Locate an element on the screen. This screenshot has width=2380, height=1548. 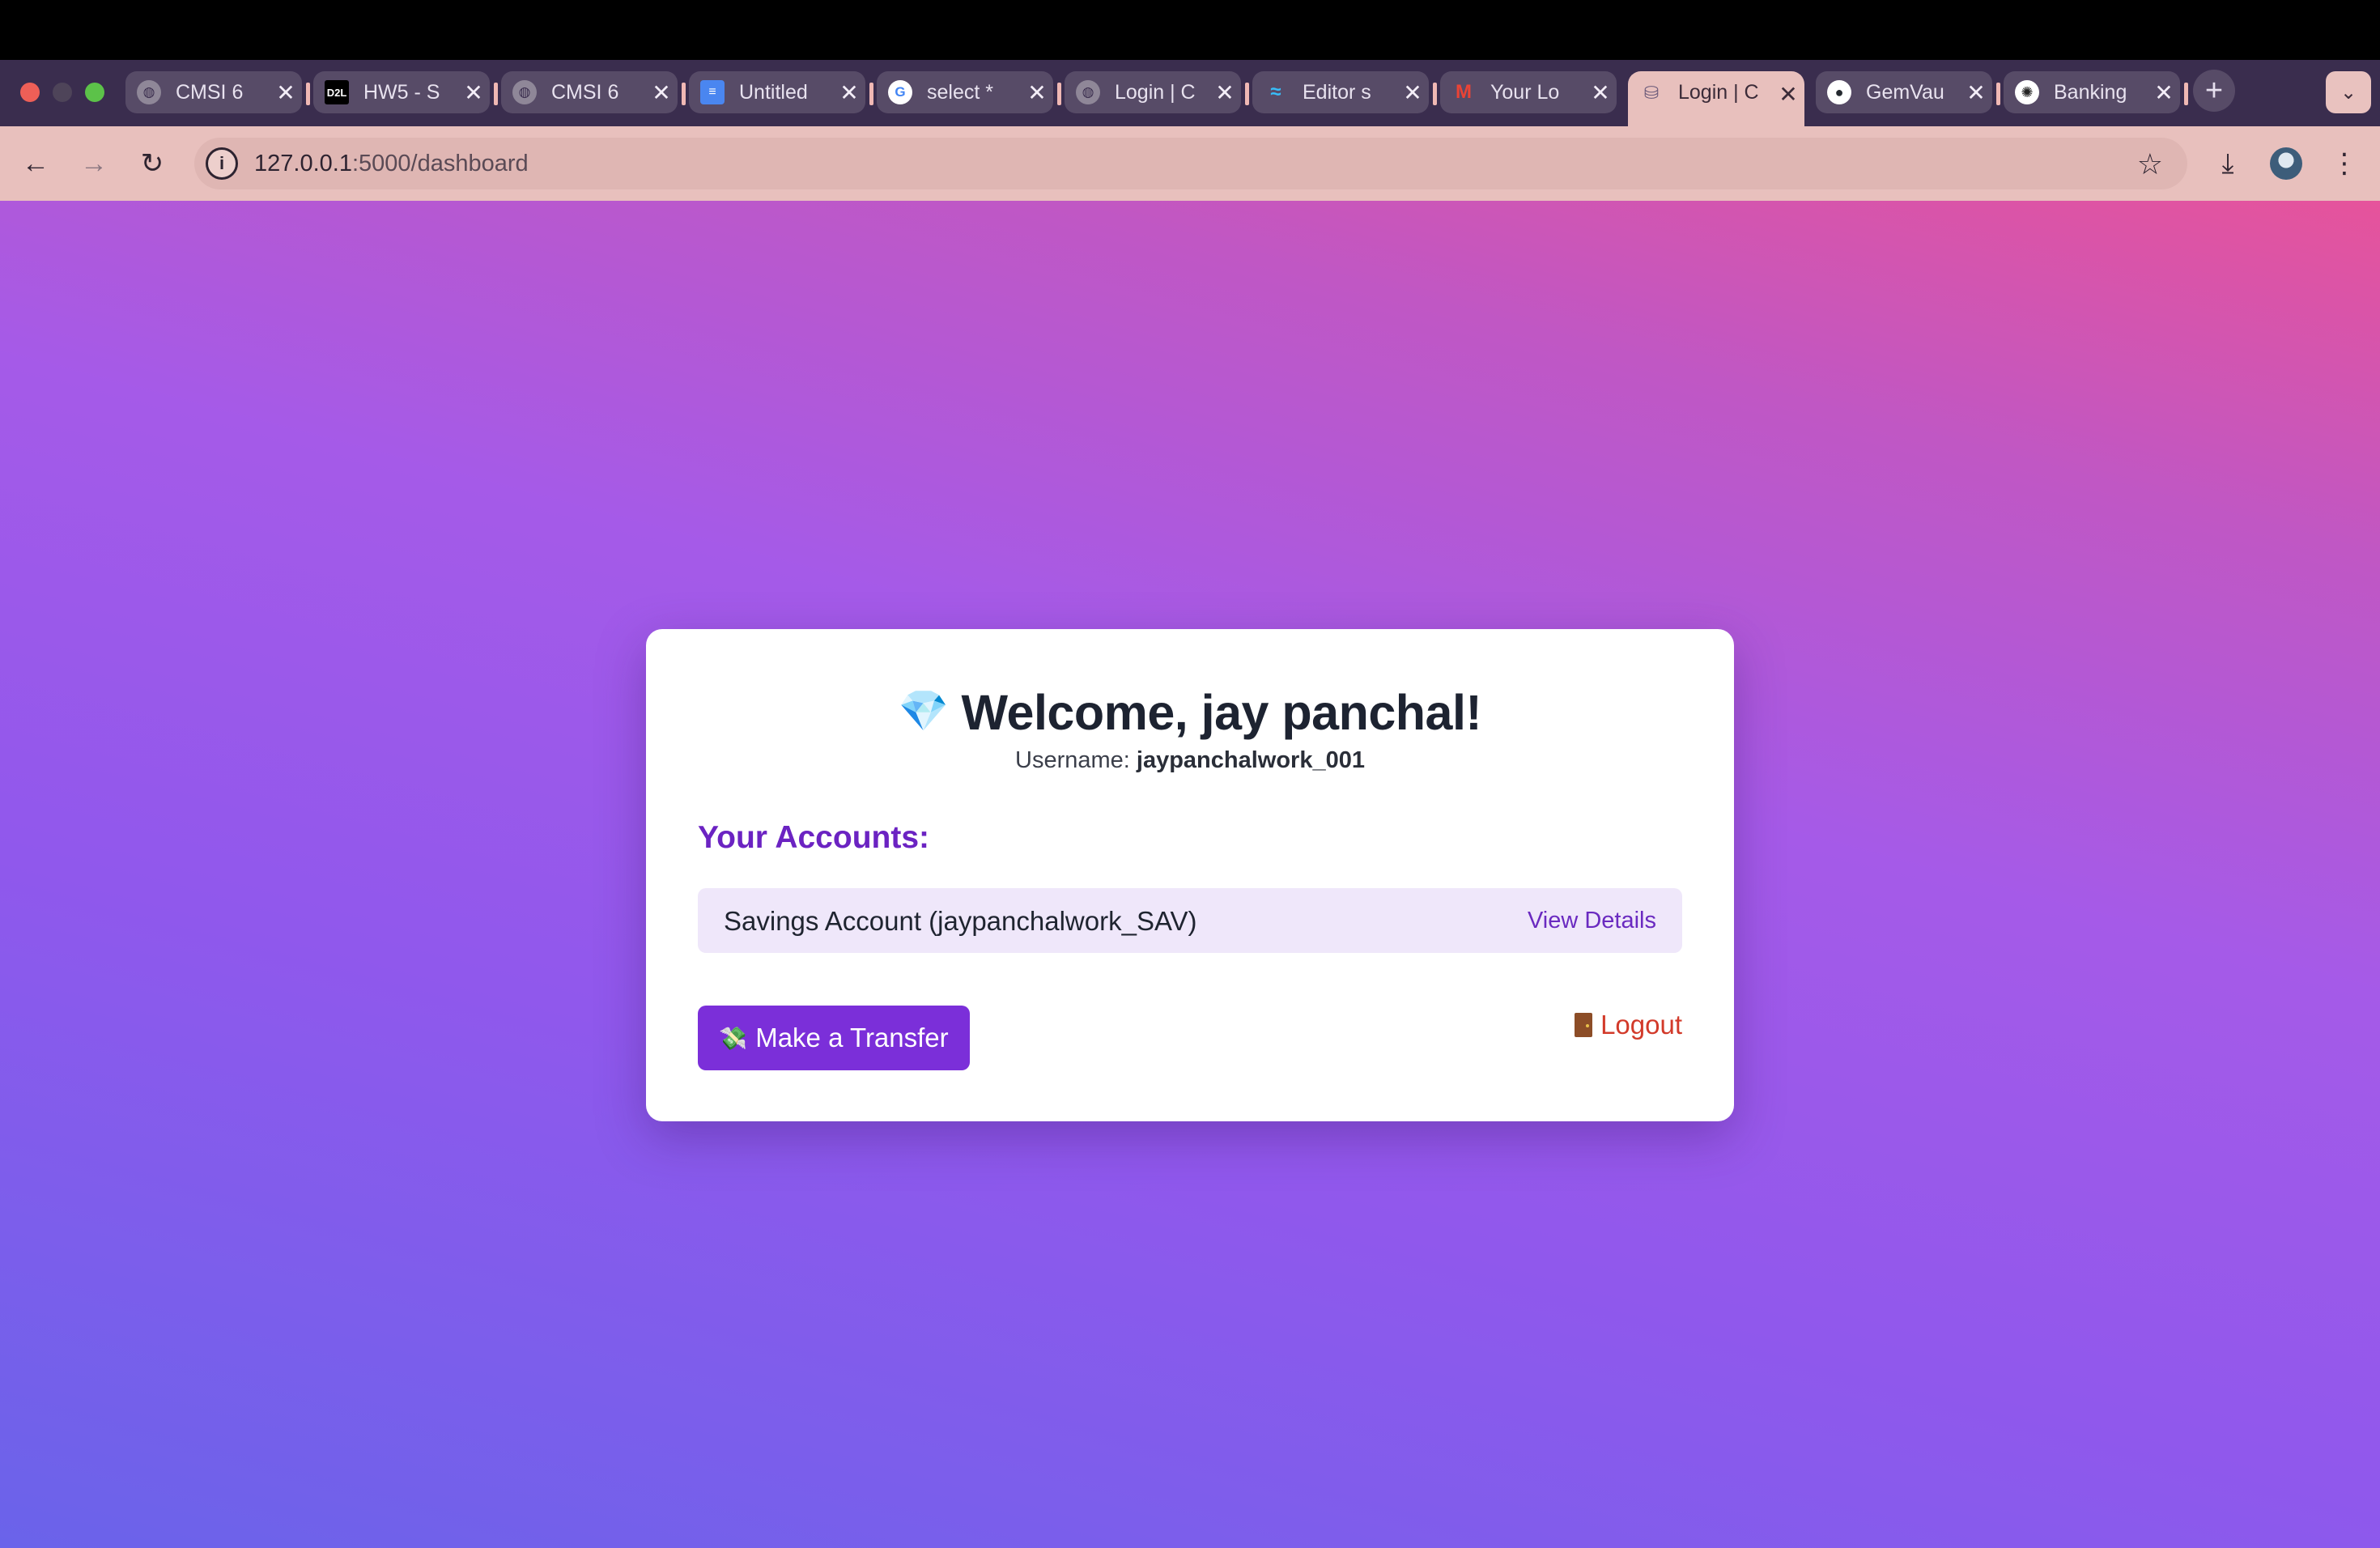
bookmark-star-icon: ☆ is located at coordinates (2150, 164).